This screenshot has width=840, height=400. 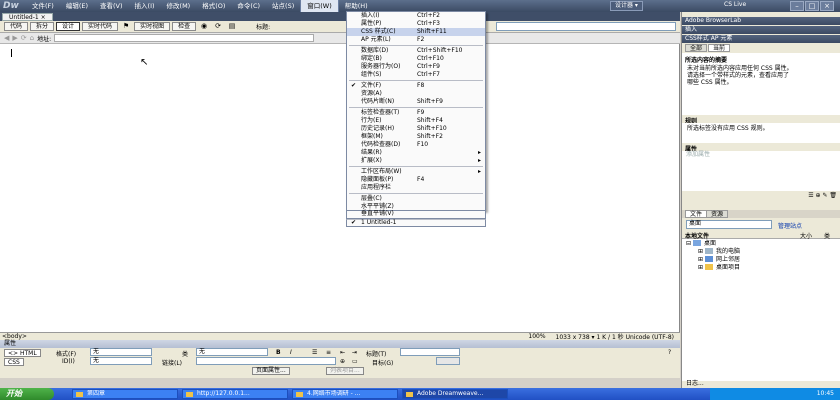 I want to click on code-view-button: 代码, so click(x=16, y=26).